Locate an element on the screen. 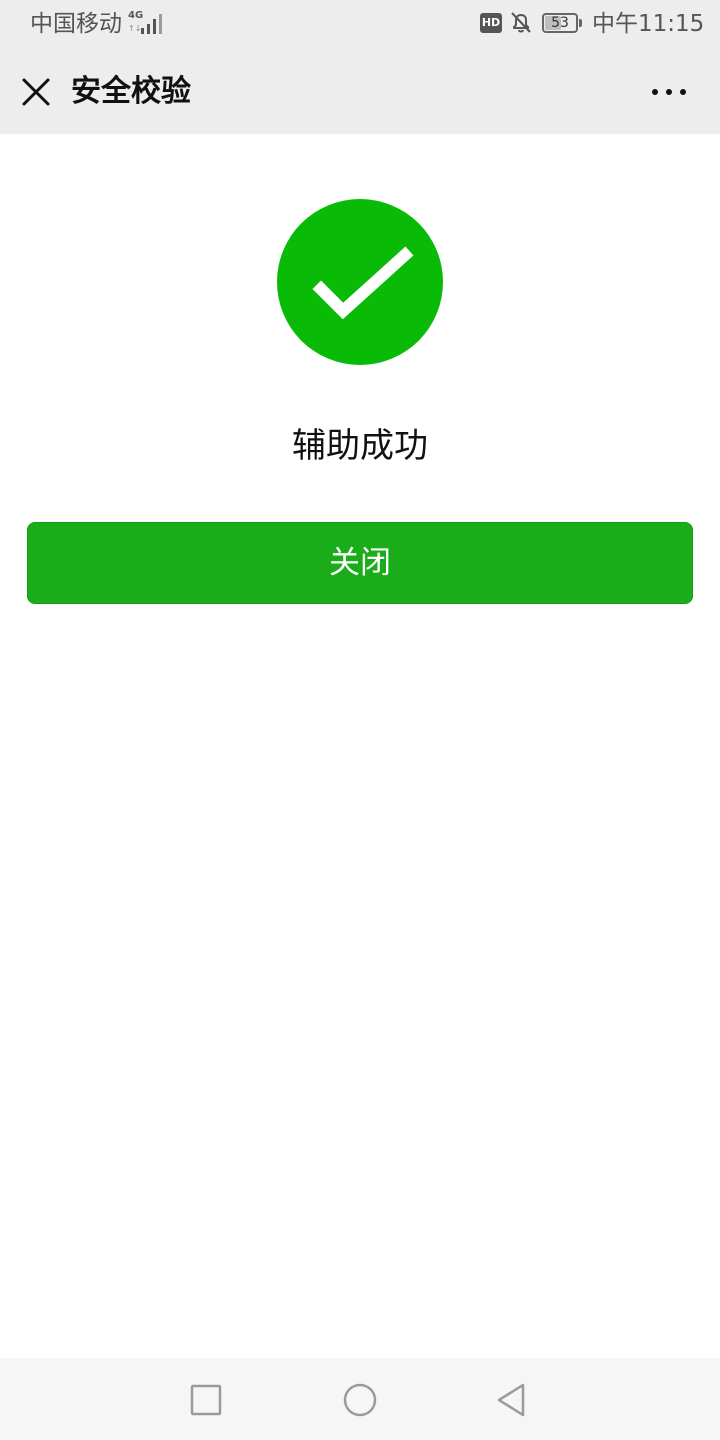  navigation-bar: 安全校验 is located at coordinates (360, 92).